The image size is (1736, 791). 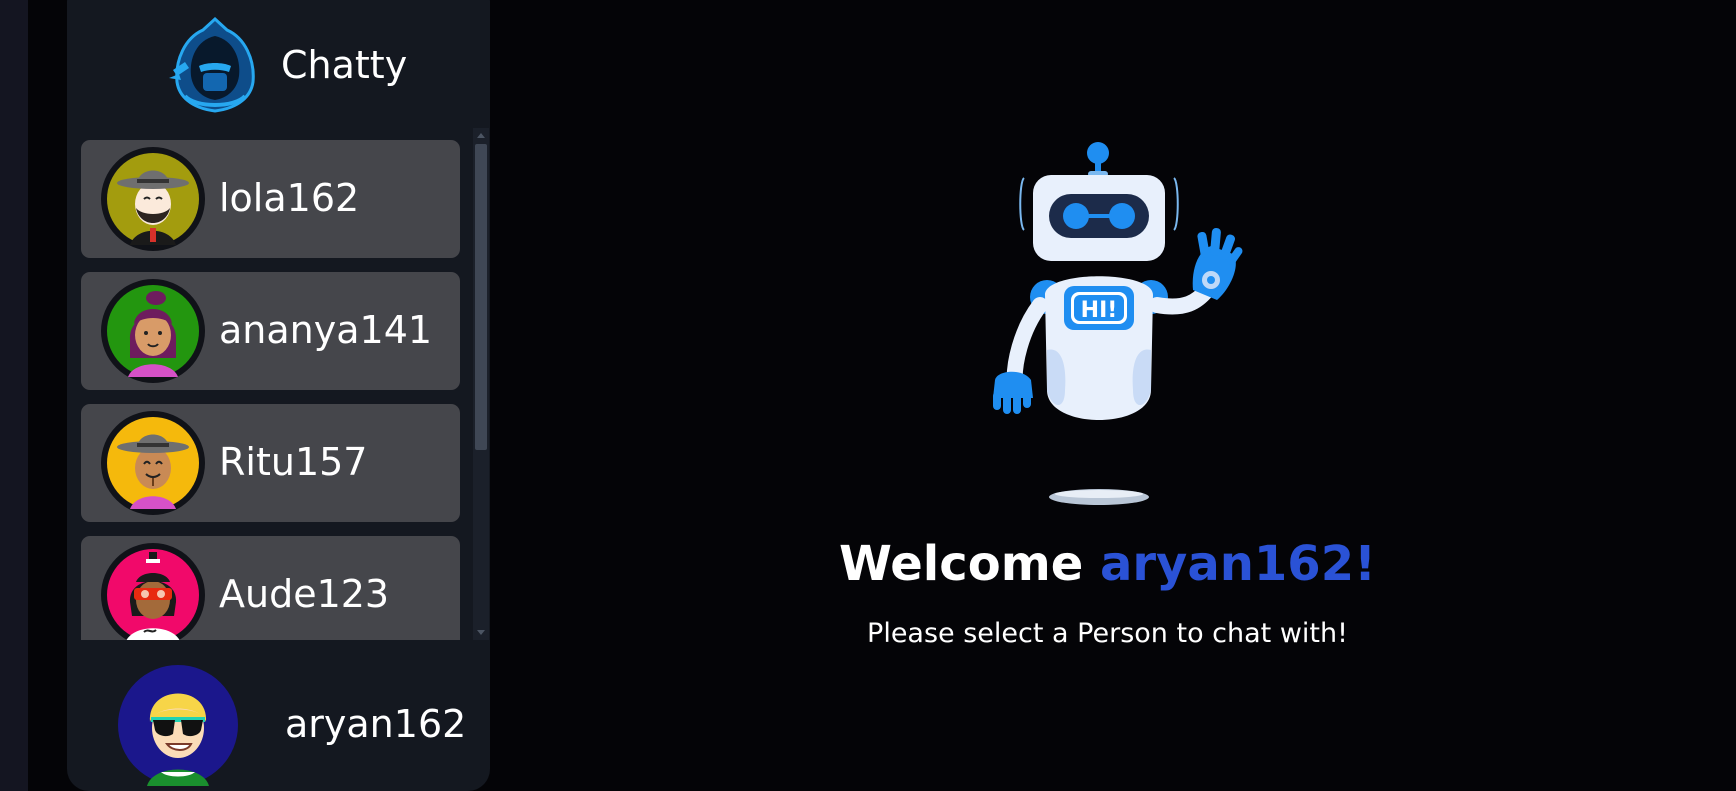 I want to click on contact-username: Ritu157, so click(x=293, y=462).